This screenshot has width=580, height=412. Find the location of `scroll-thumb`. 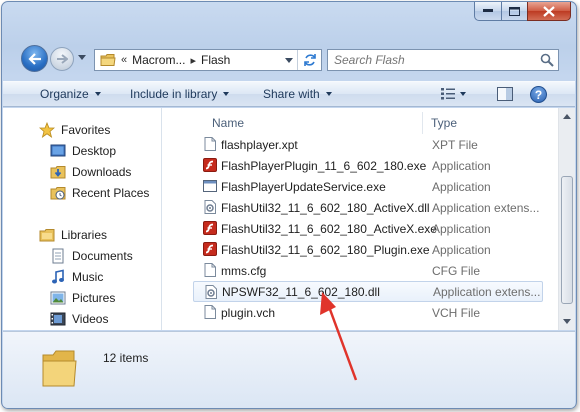

scroll-thumb is located at coordinates (567, 240).